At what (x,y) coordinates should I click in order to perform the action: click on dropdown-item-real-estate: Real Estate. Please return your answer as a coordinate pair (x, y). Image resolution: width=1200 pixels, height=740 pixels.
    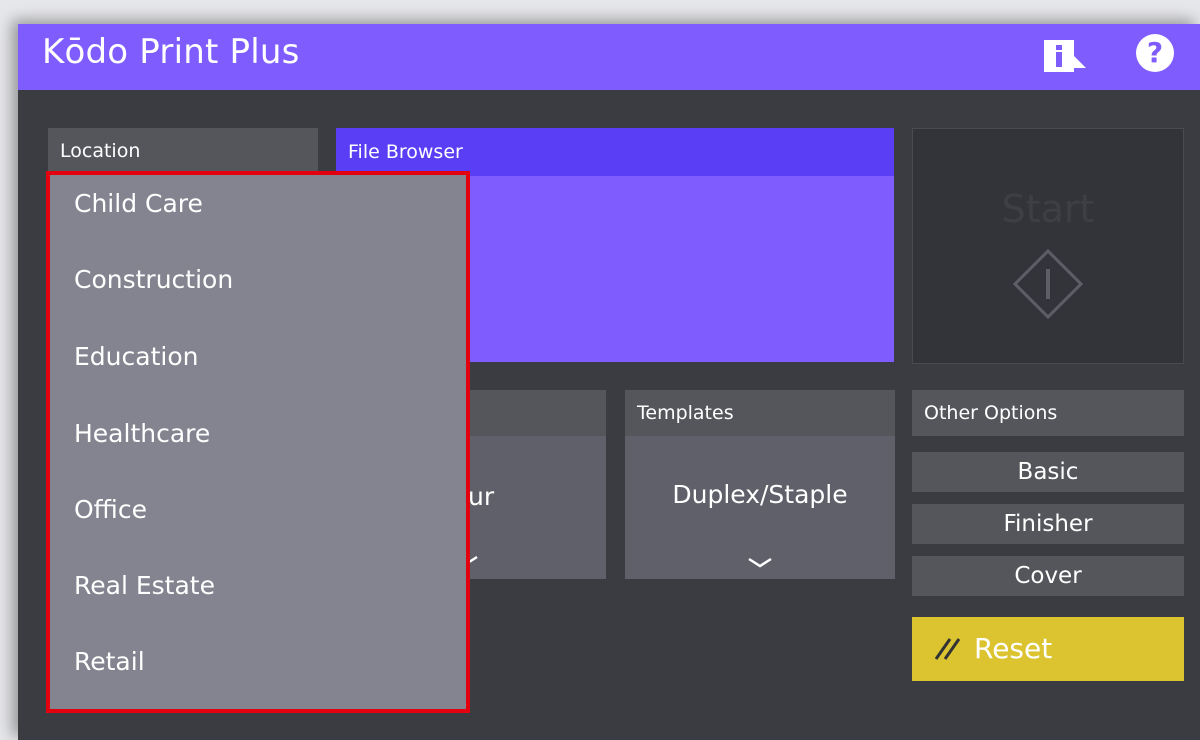
    Looking at the image, I should click on (144, 585).